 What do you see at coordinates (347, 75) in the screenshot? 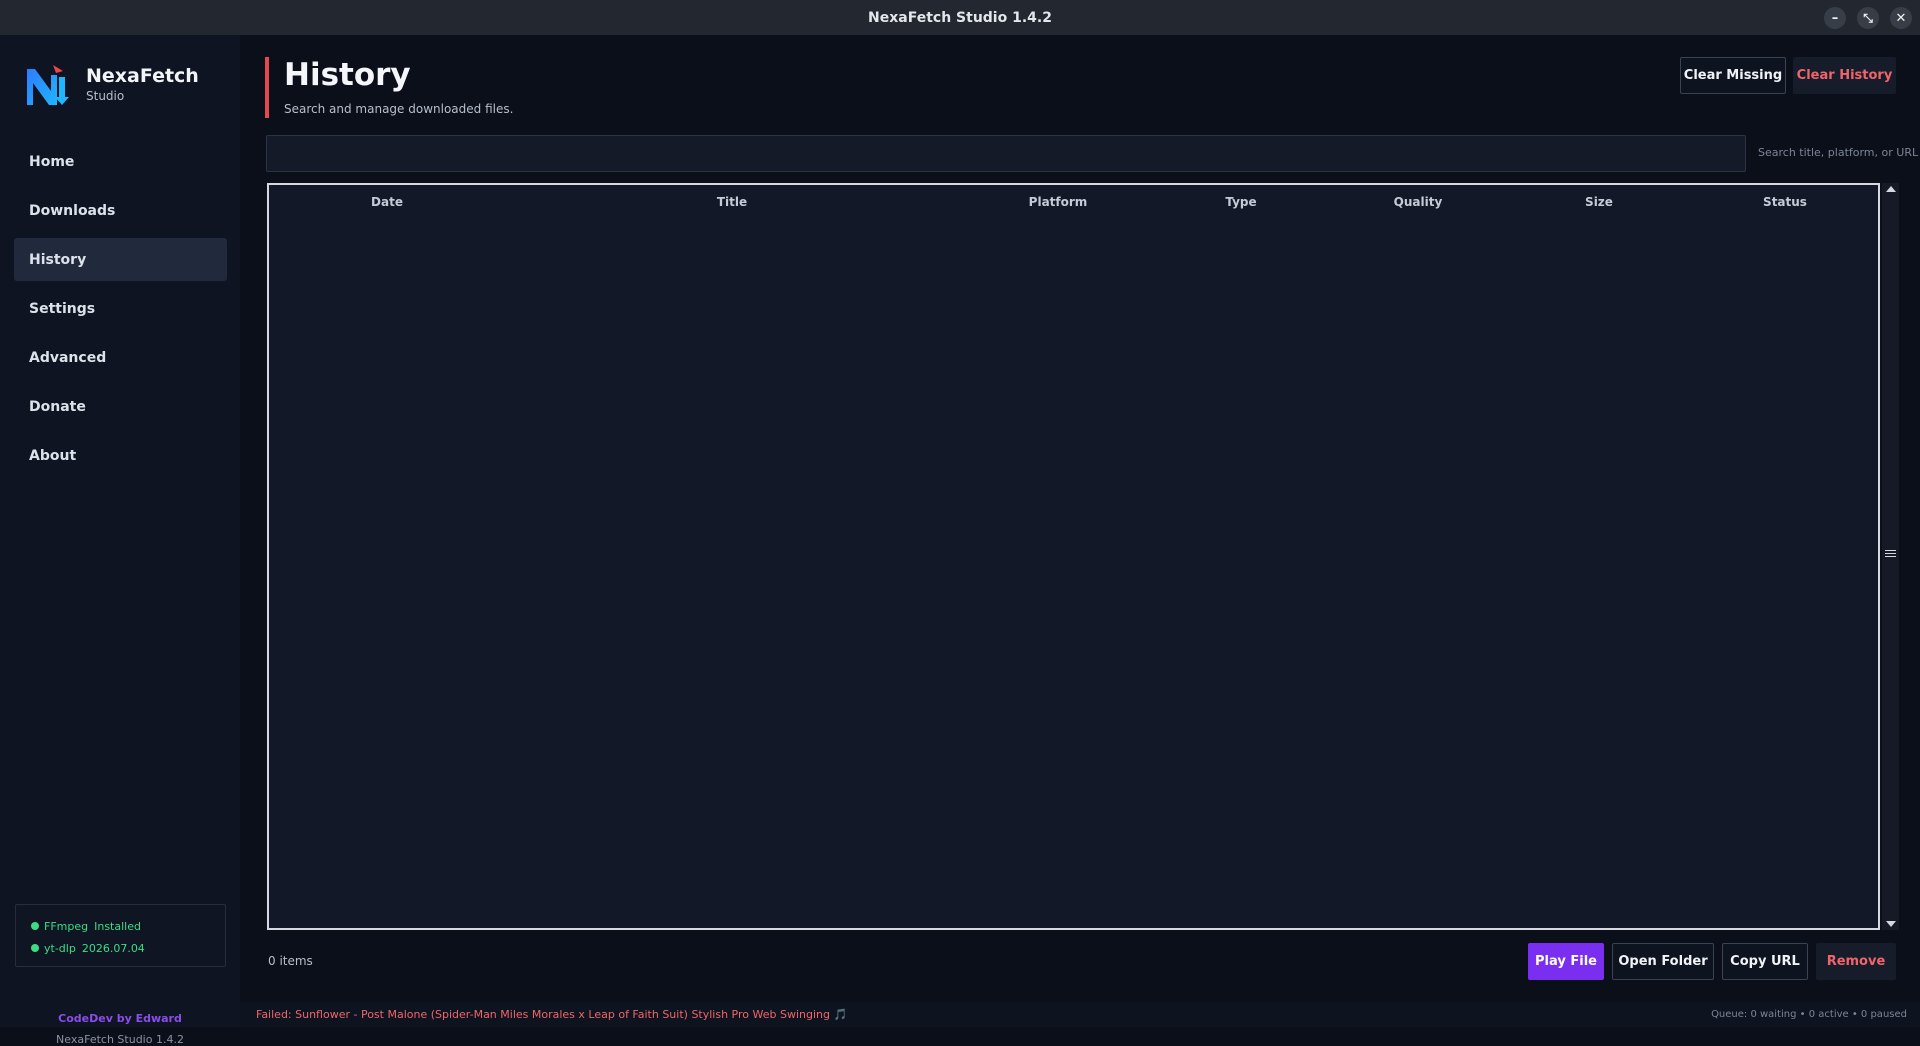
I see `page-title: History` at bounding box center [347, 75].